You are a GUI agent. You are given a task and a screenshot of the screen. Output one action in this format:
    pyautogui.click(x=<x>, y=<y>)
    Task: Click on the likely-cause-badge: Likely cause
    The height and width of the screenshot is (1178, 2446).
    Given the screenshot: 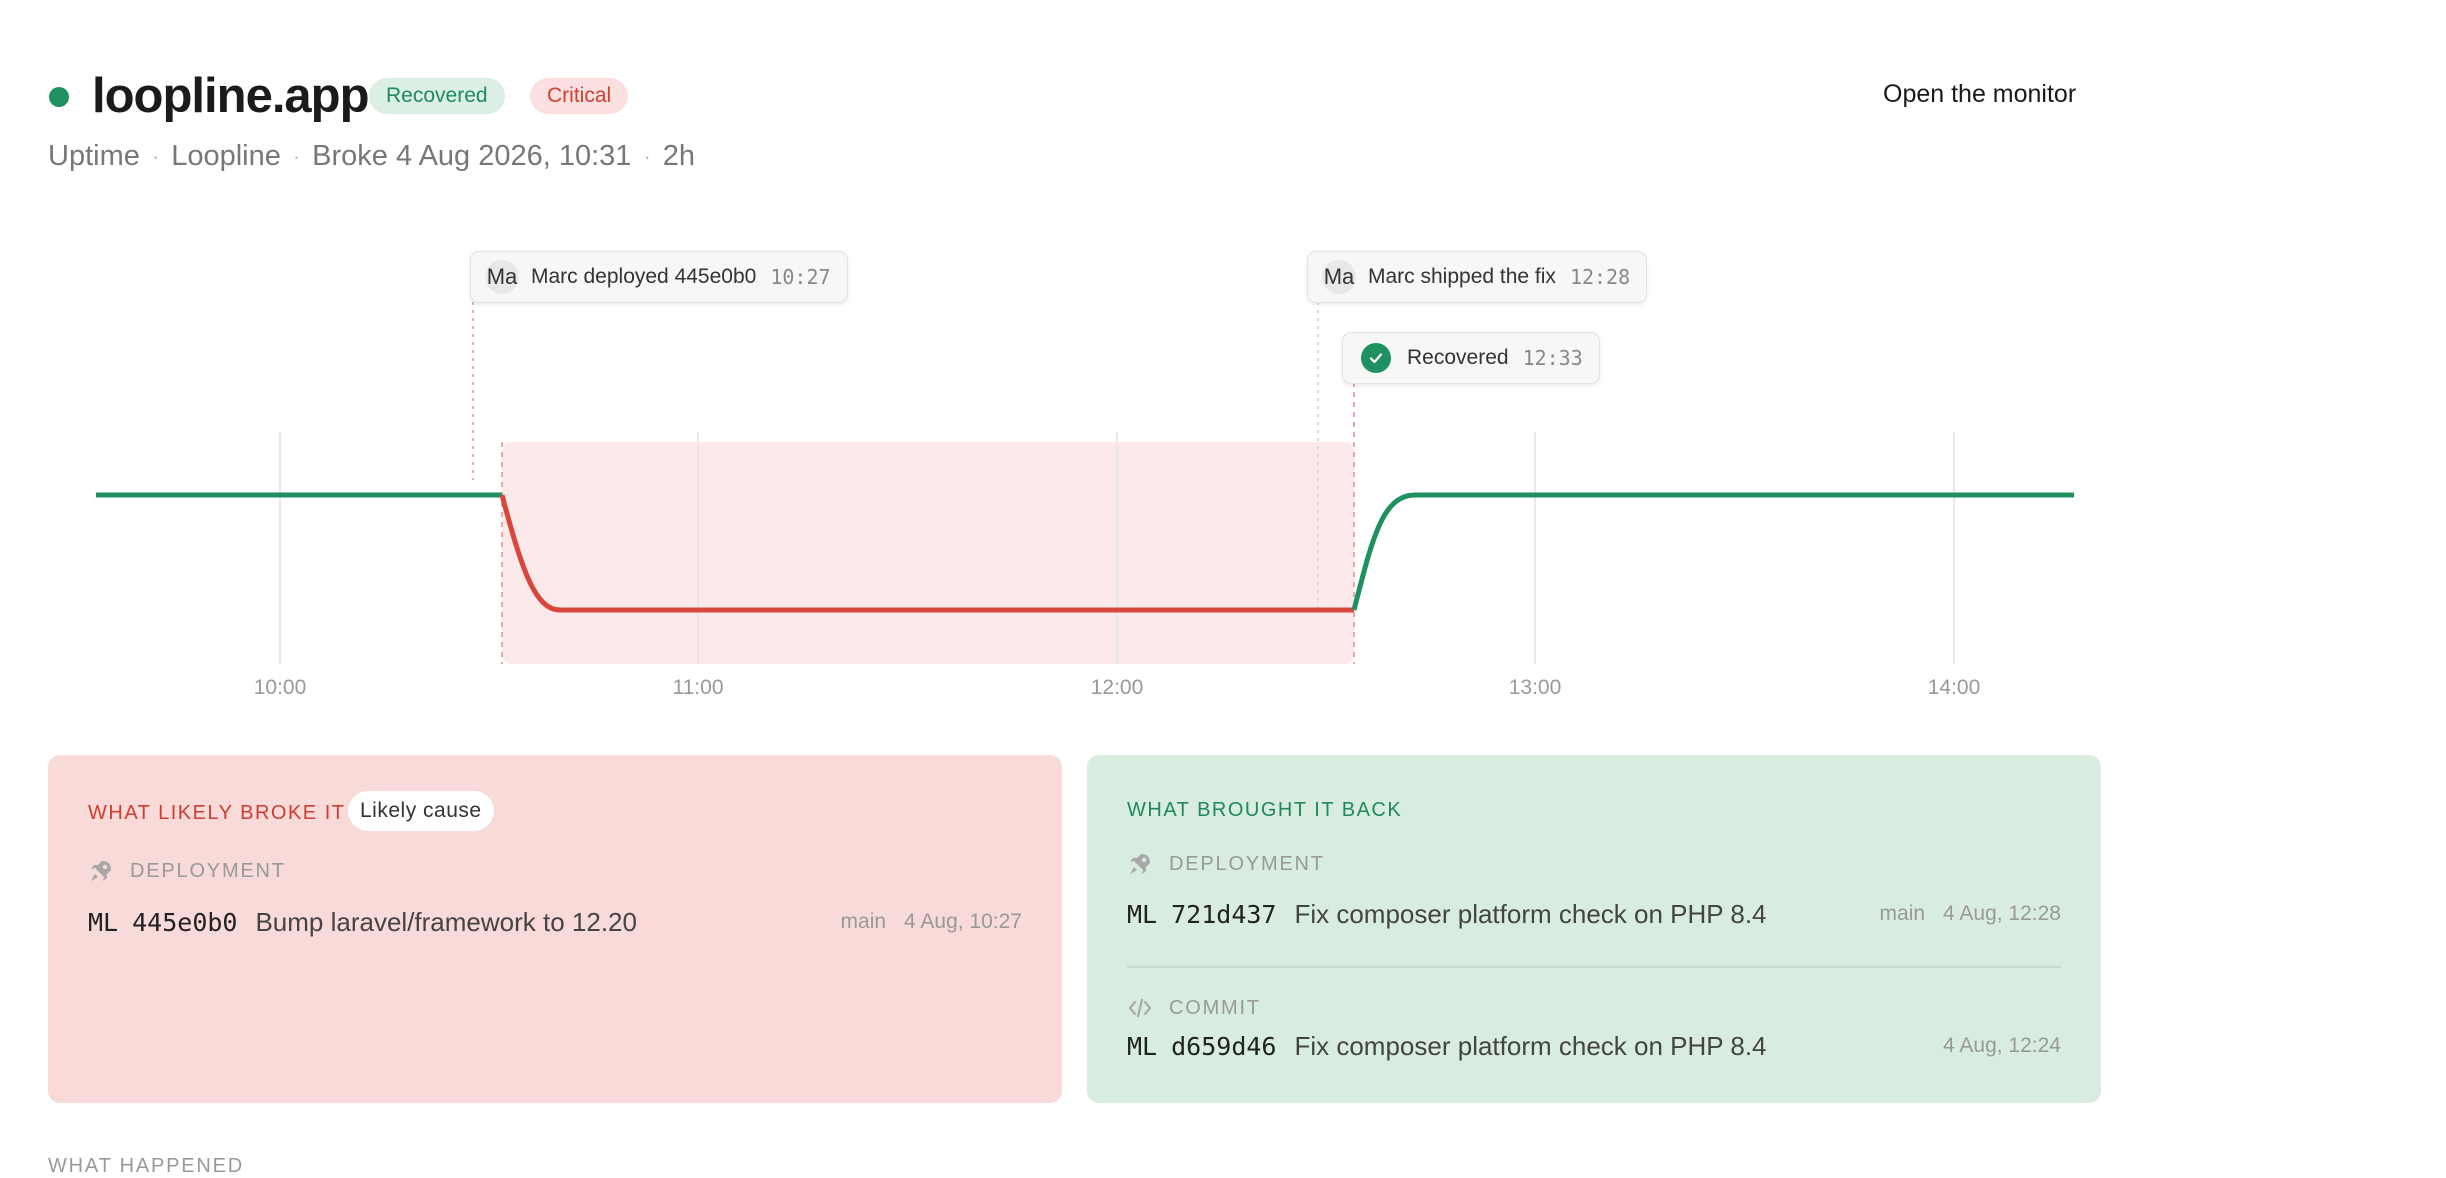 What is the action you would take?
    pyautogui.click(x=421, y=811)
    